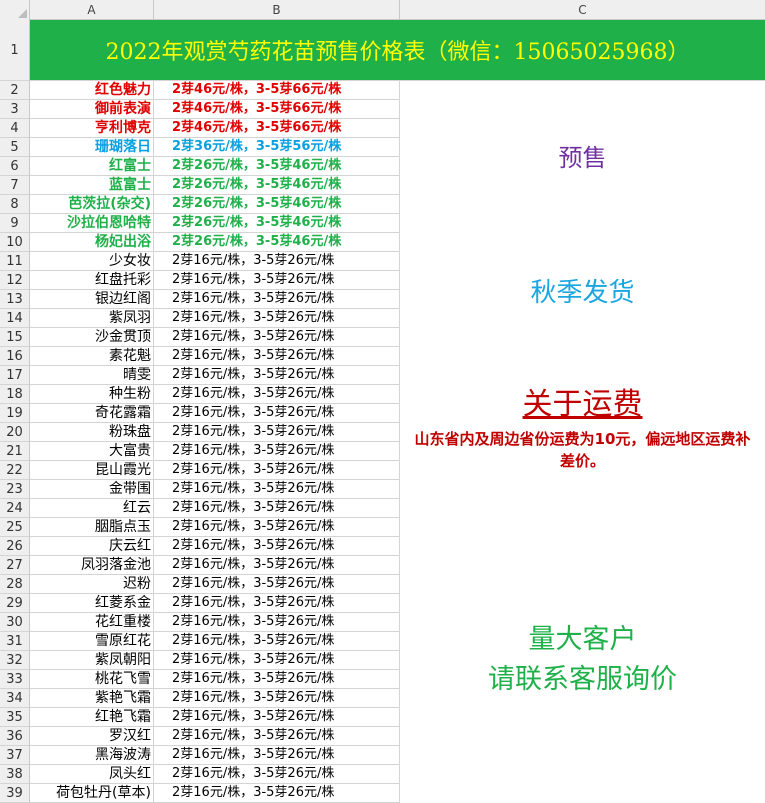  What do you see at coordinates (92, 489) in the screenshot?
I see `variety-name-cell: 金带围` at bounding box center [92, 489].